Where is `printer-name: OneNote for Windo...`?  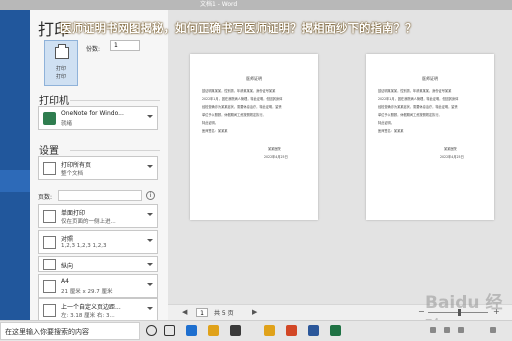
printer-name: OneNote for Windo... is located at coordinates (92, 113).